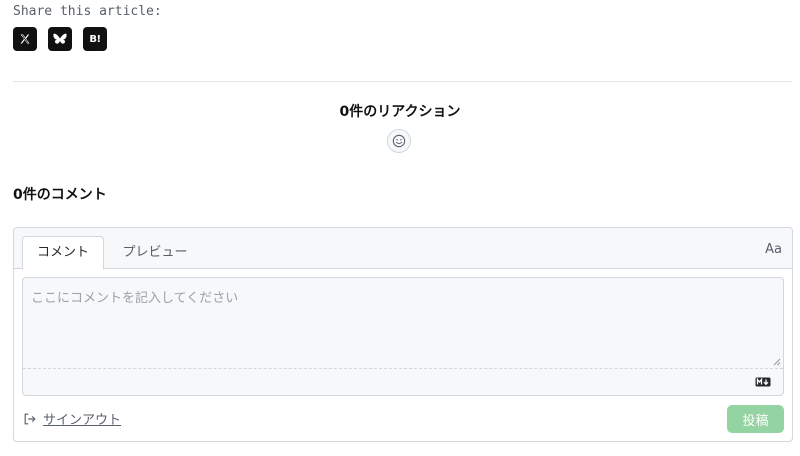 This screenshot has height=456, width=800. I want to click on smiley-icon, so click(399, 141).